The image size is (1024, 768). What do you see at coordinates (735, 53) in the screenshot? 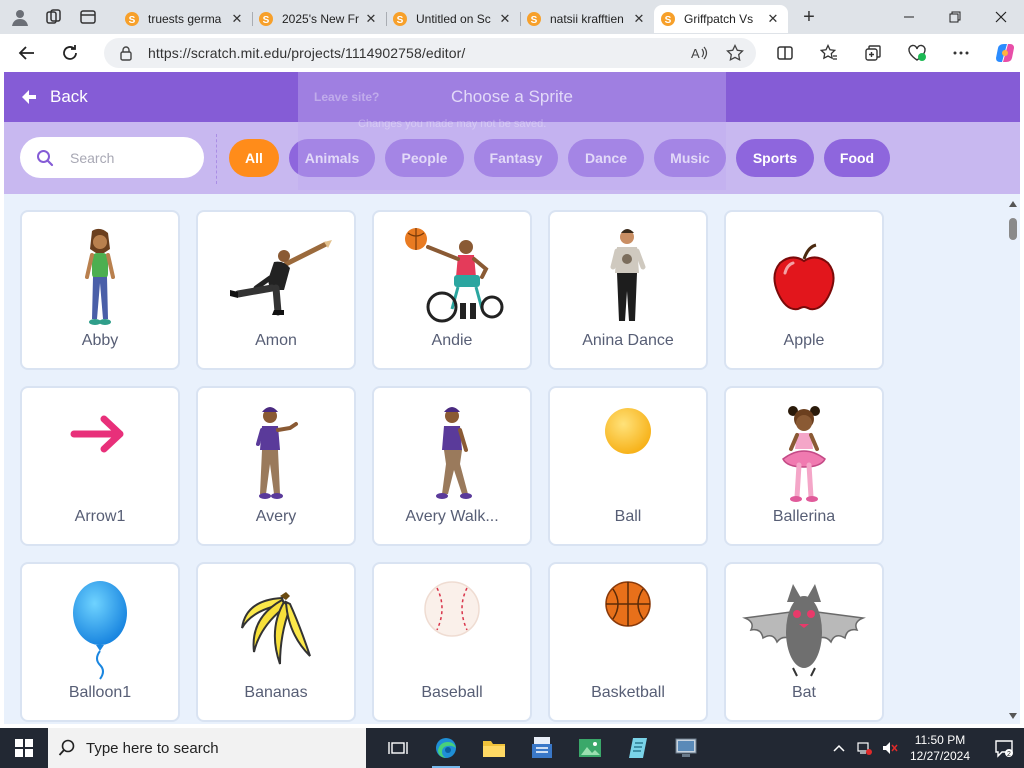
I see `favorite-star-icon` at bounding box center [735, 53].